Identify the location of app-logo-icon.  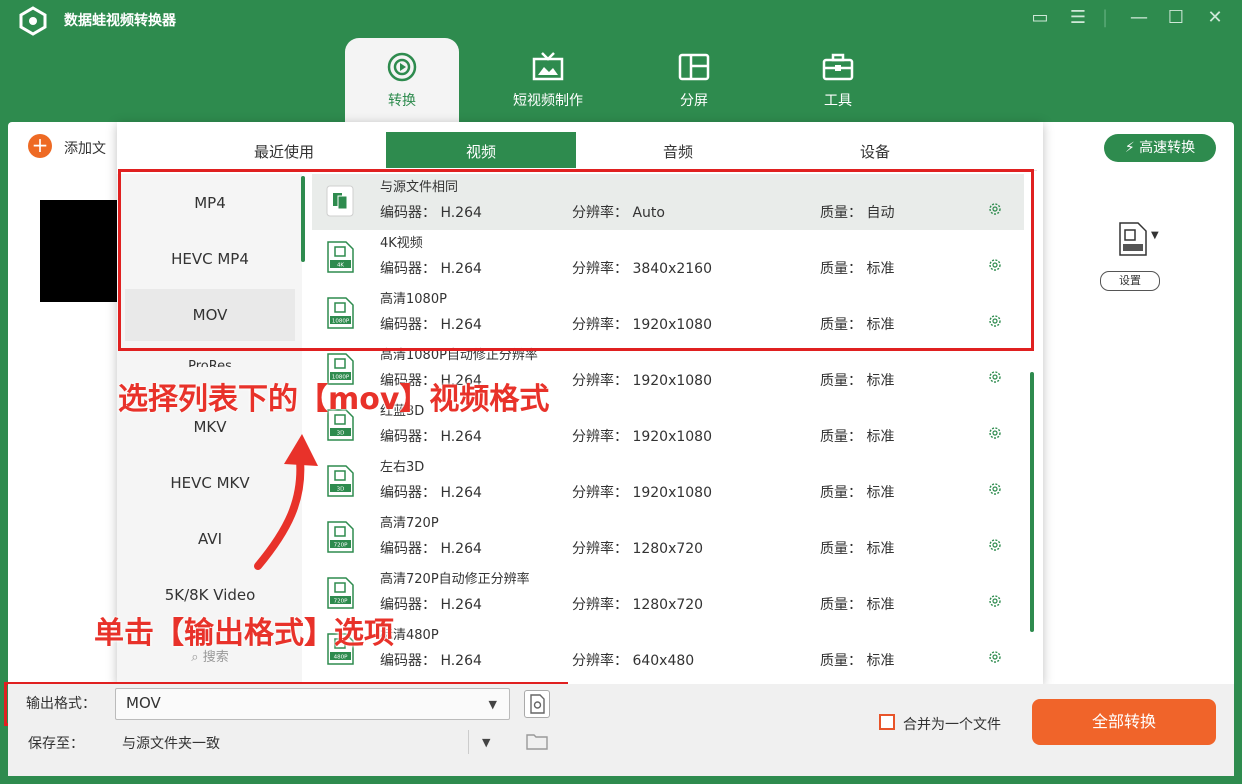
(33, 21).